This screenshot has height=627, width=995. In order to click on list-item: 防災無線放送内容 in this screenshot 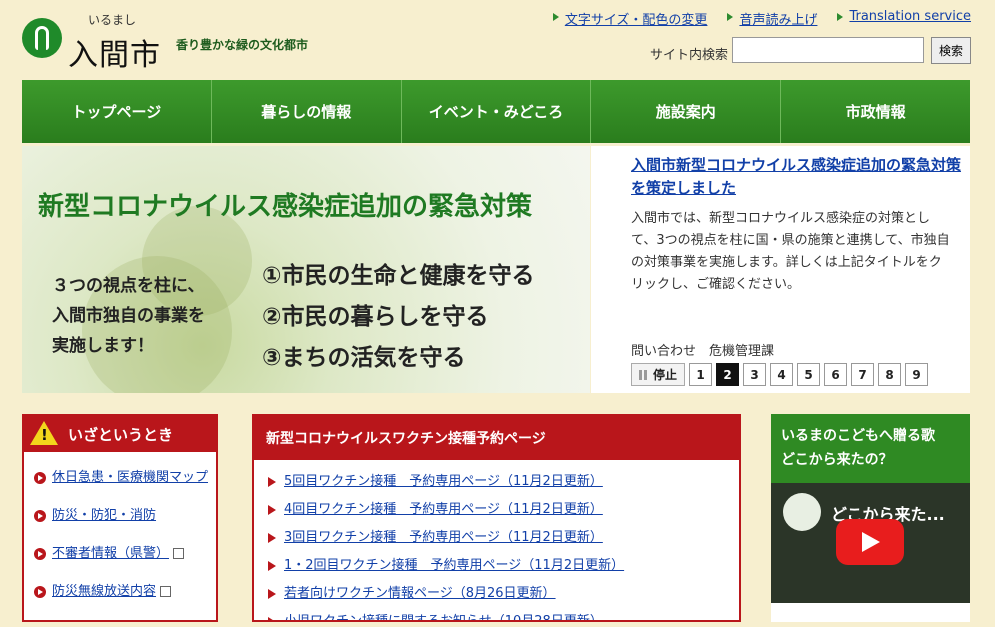, I will do `click(120, 592)`.